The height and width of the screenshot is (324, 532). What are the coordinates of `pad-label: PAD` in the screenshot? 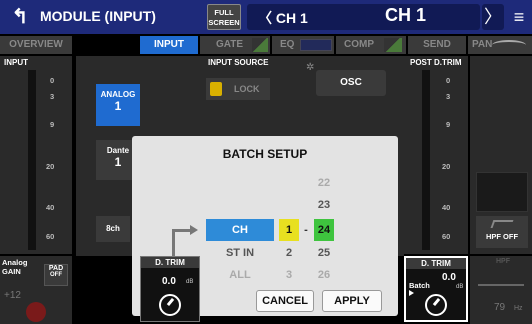 It's located at (56, 268).